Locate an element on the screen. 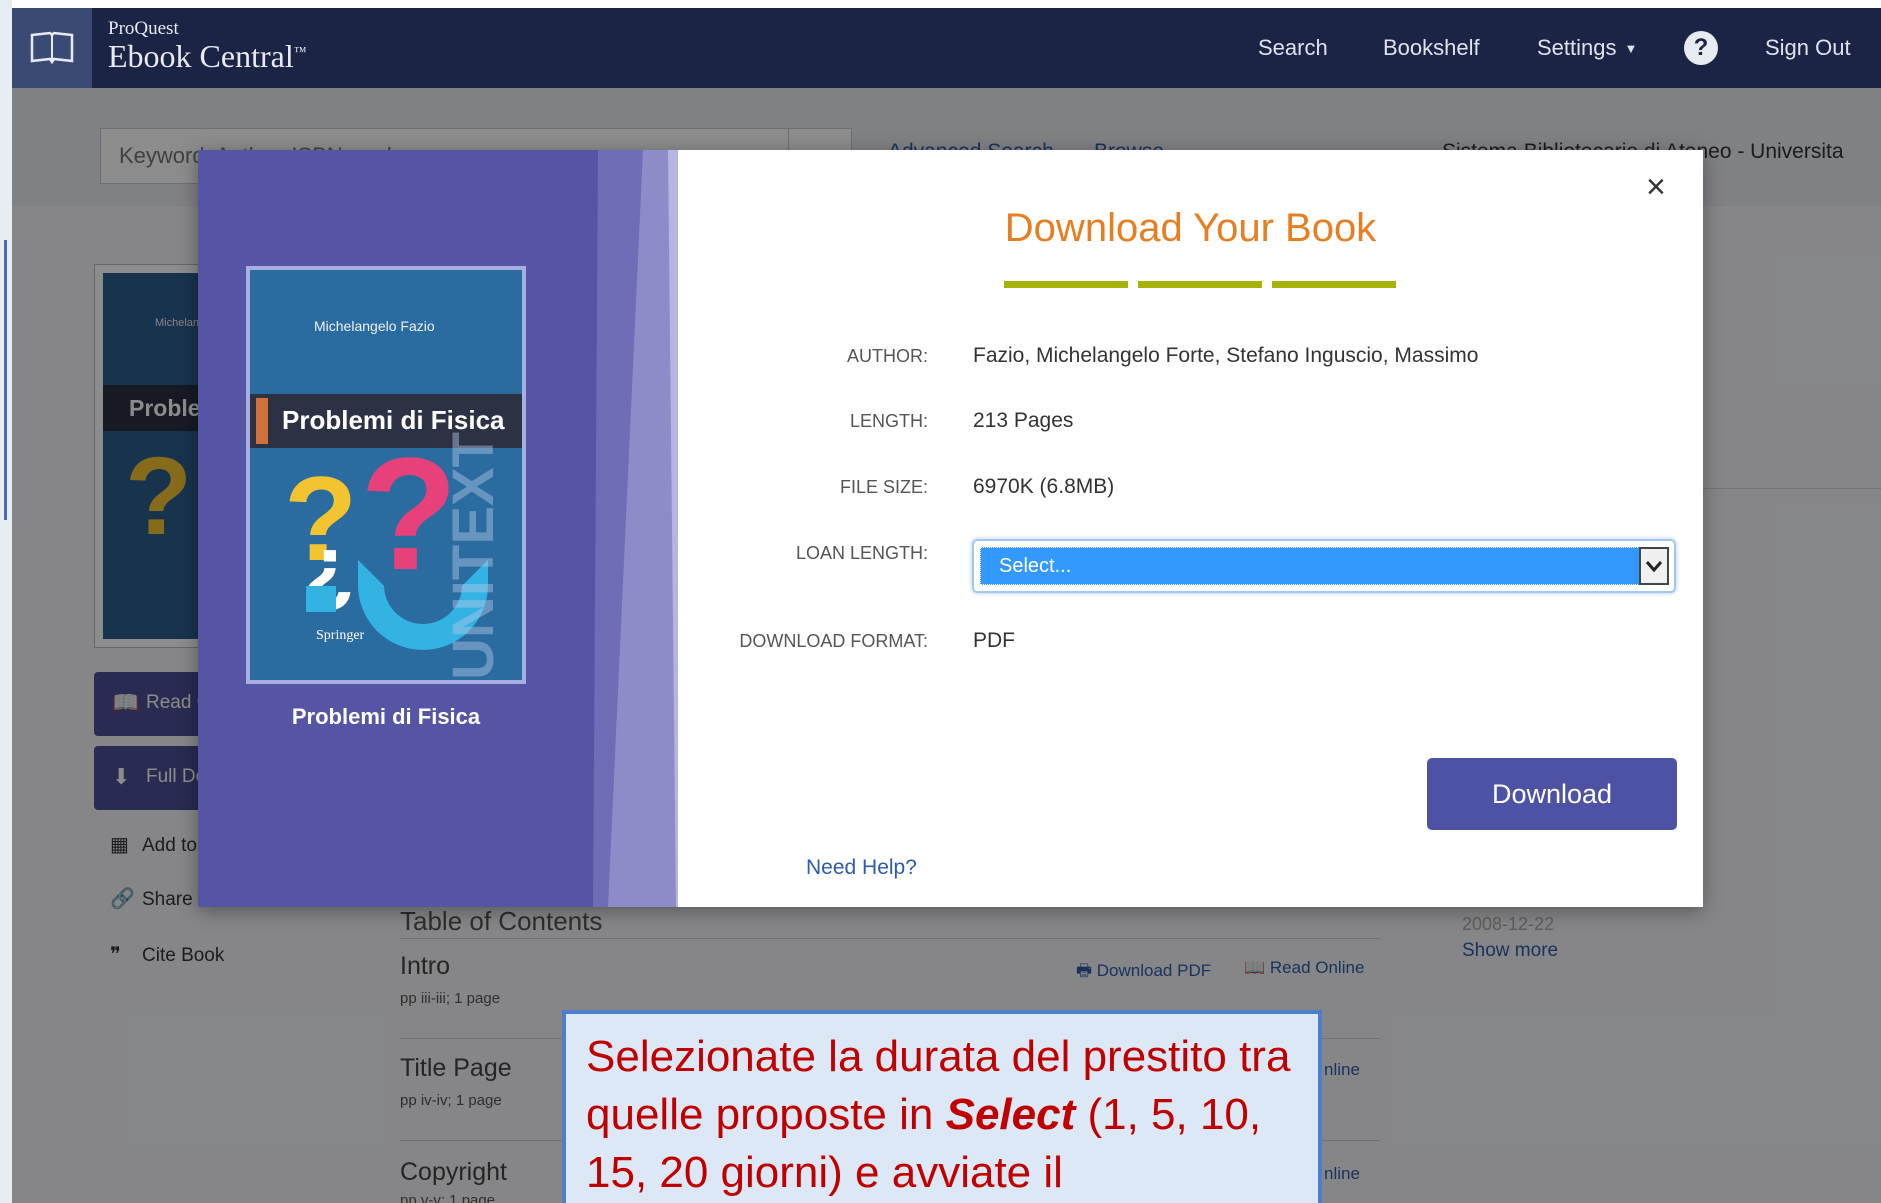 Image resolution: width=1881 pixels, height=1203 pixels. download-format-value: PDF is located at coordinates (994, 640).